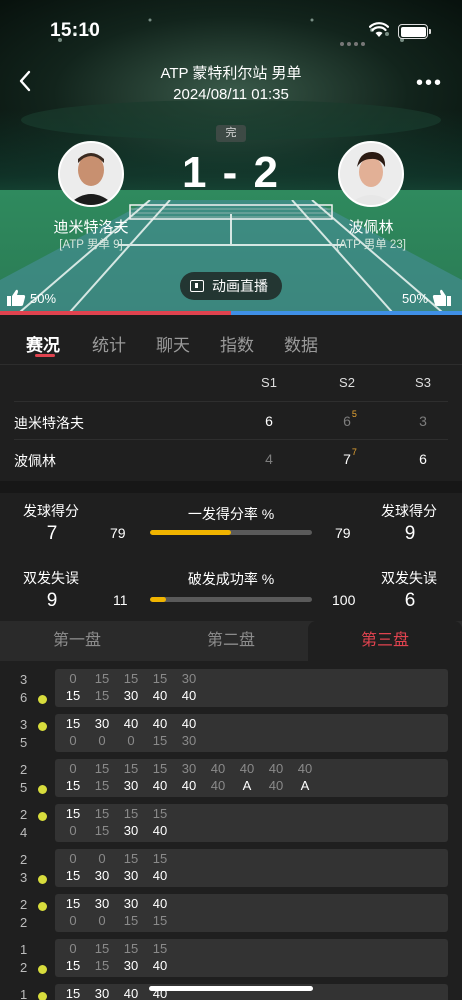 This screenshot has width=462, height=1000. I want to click on tab-set-1: 第一盘, so click(77, 641).